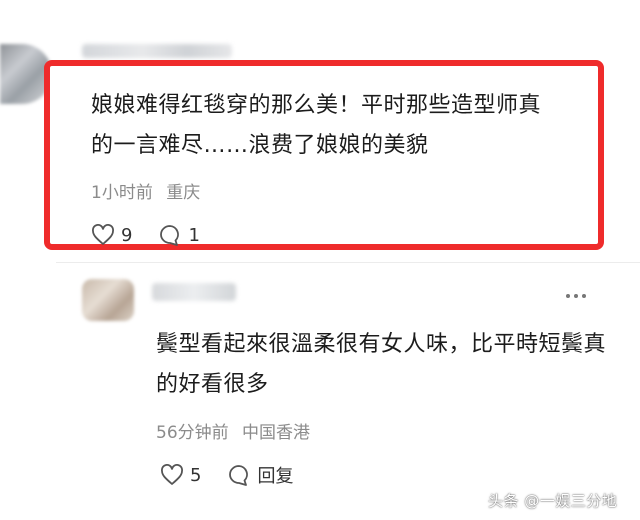 Image resolution: width=640 pixels, height=520 pixels. I want to click on reply-time: 56分钟前, so click(192, 433).